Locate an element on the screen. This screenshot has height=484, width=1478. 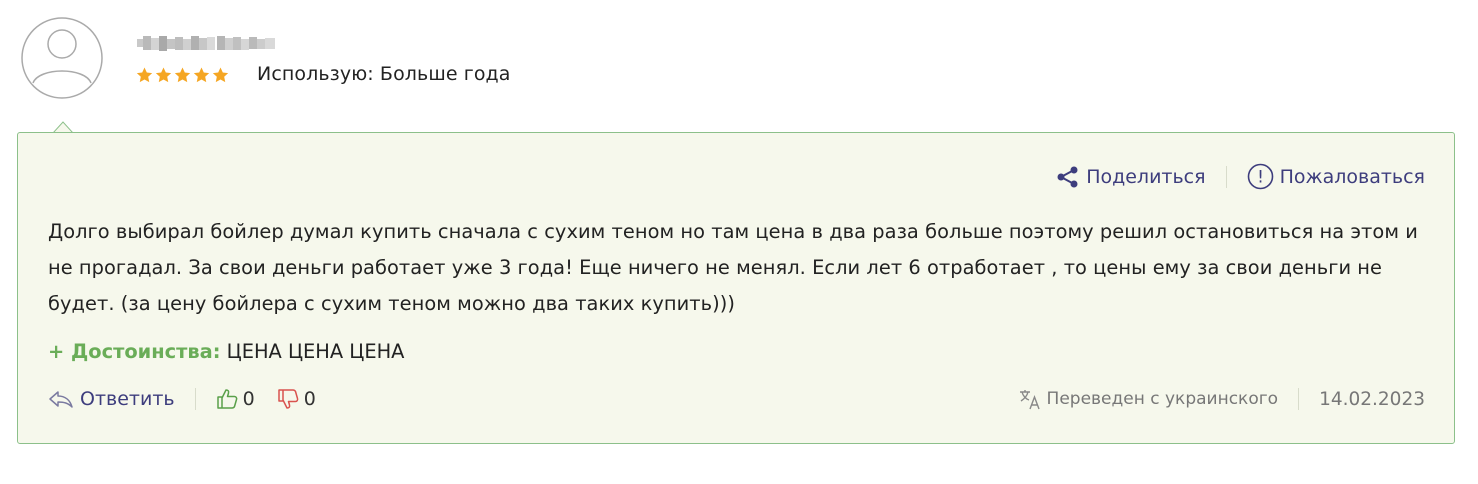
review-date: 14.02.2023 is located at coordinates (1372, 399).